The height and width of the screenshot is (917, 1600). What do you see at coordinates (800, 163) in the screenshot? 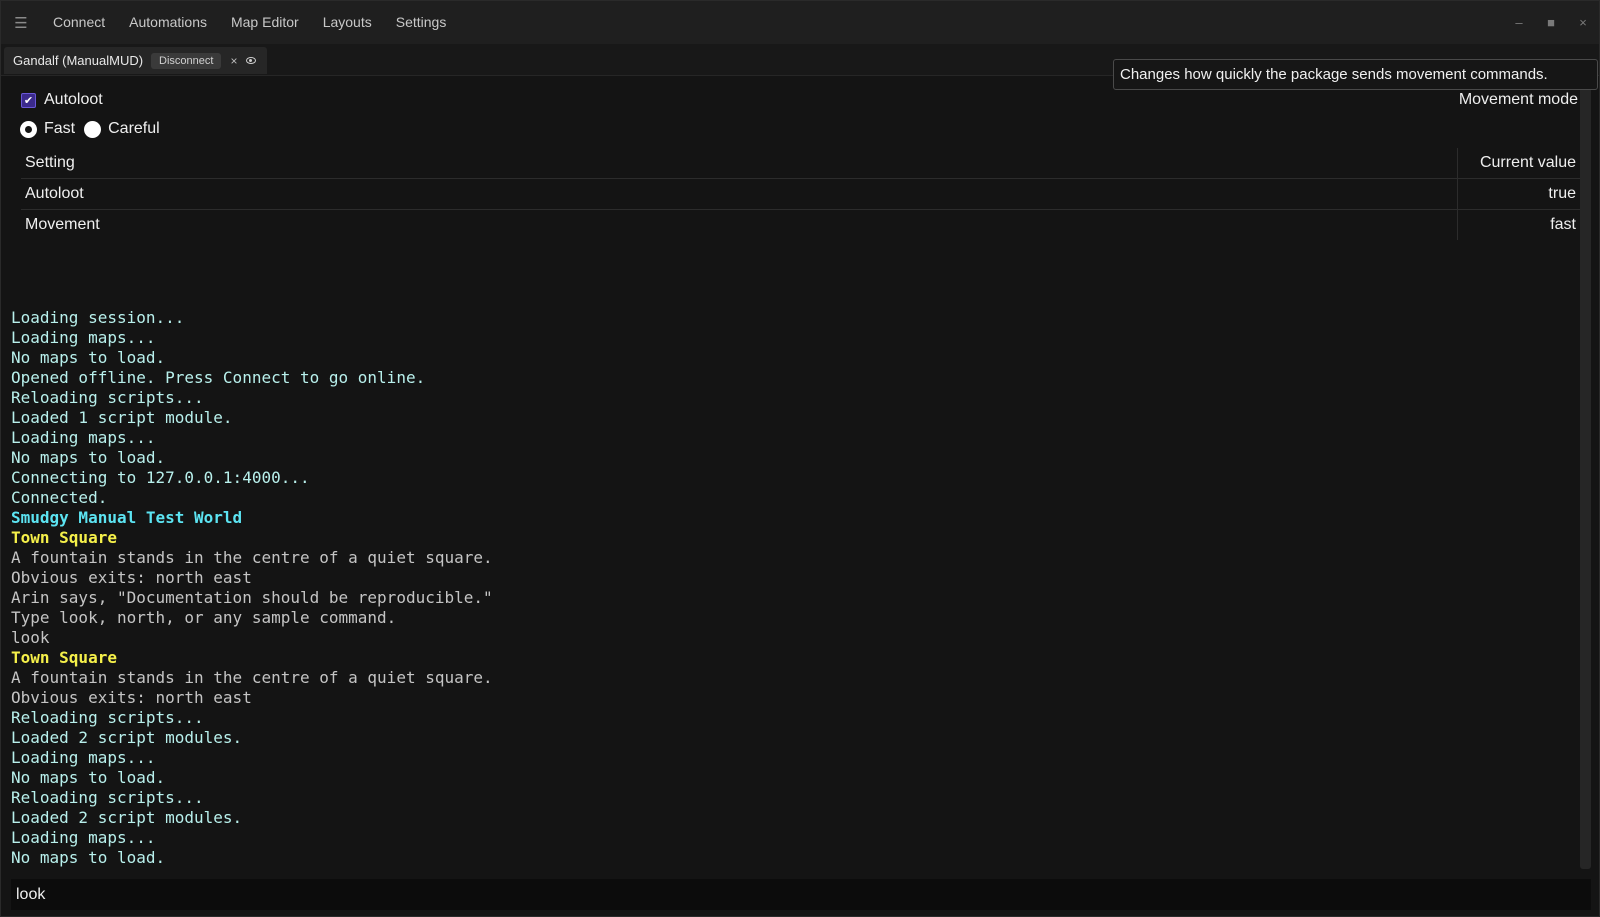
I see `table-header-row: Setting Current value` at bounding box center [800, 163].